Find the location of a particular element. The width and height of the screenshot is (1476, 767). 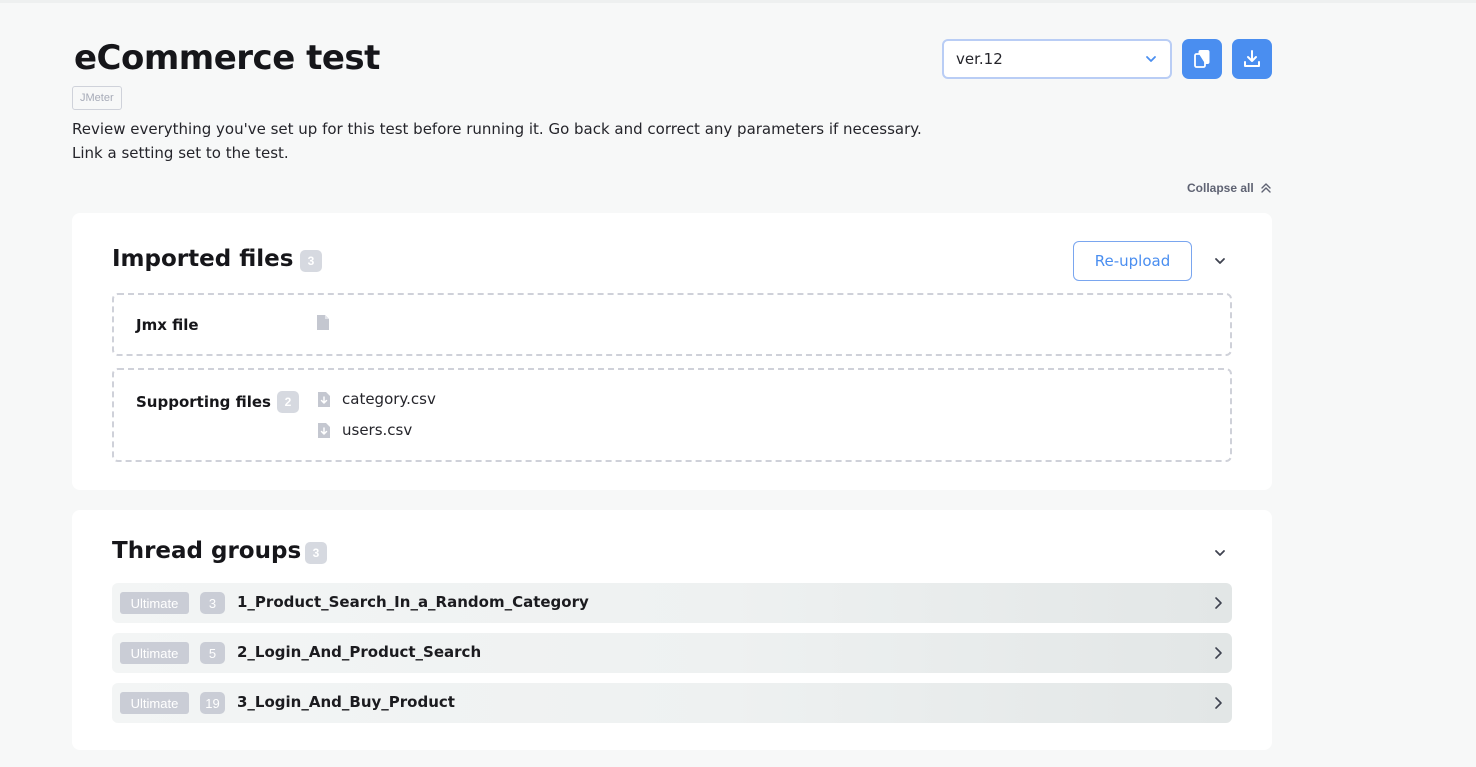

thread-group-row: Ultimate 19 3_Login_And_Buy_Product is located at coordinates (672, 703).